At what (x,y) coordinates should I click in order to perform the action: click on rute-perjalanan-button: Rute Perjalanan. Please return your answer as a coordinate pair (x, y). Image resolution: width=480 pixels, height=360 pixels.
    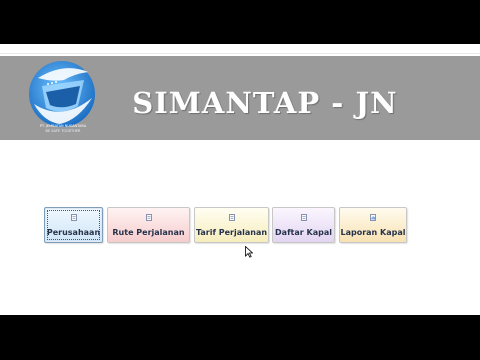
    Looking at the image, I should click on (148, 225).